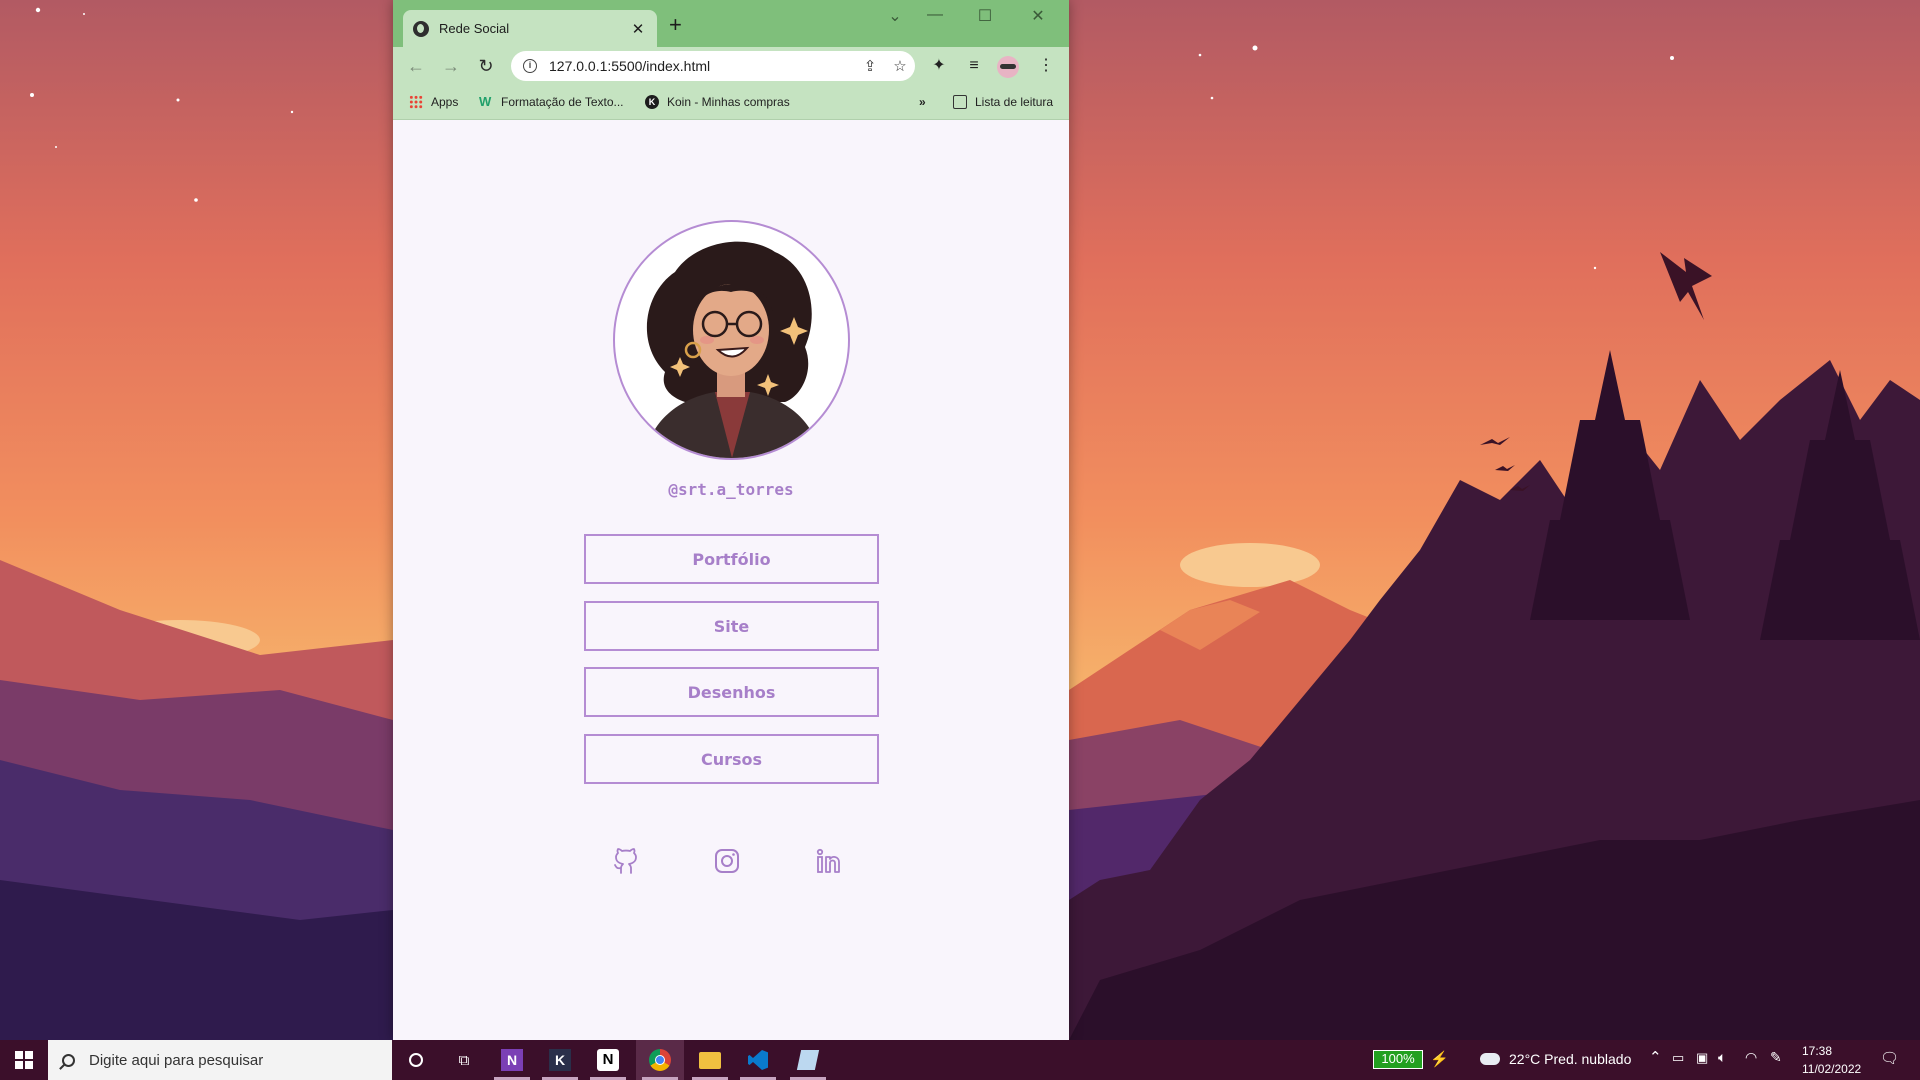  What do you see at coordinates (1776, 1057) in the screenshot?
I see `pen-ink-icon: ✎` at bounding box center [1776, 1057].